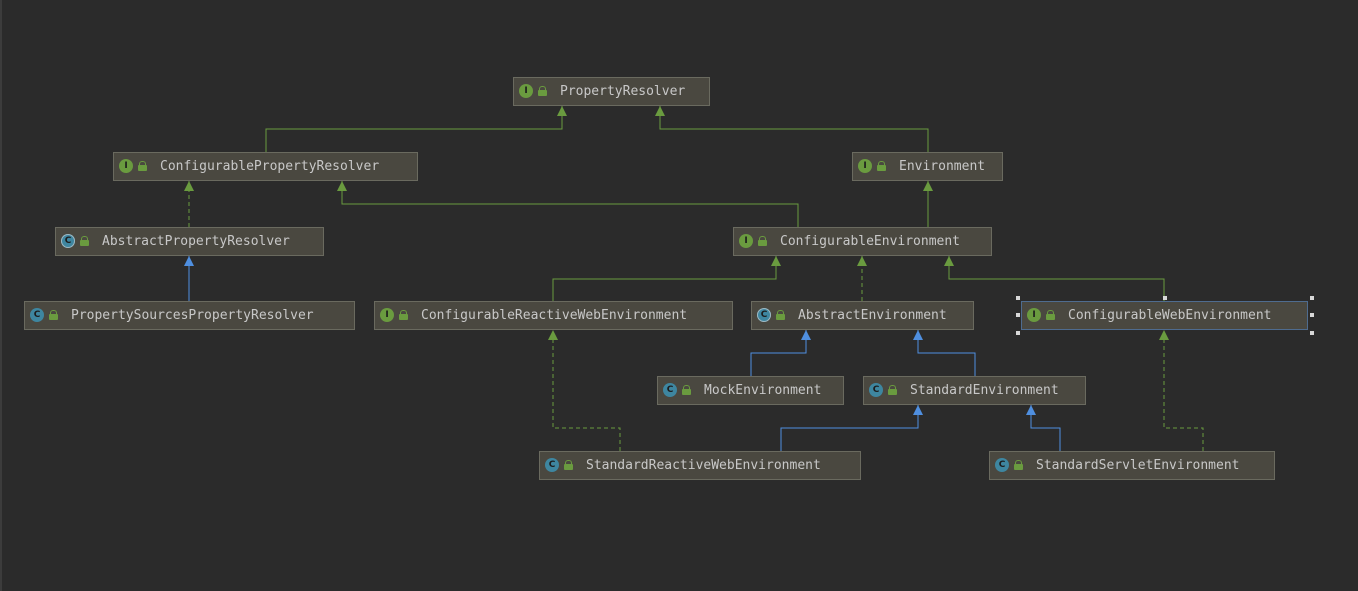 The height and width of the screenshot is (591, 1358). I want to click on node-standard-environment: C StandardEnvironment, so click(974, 390).